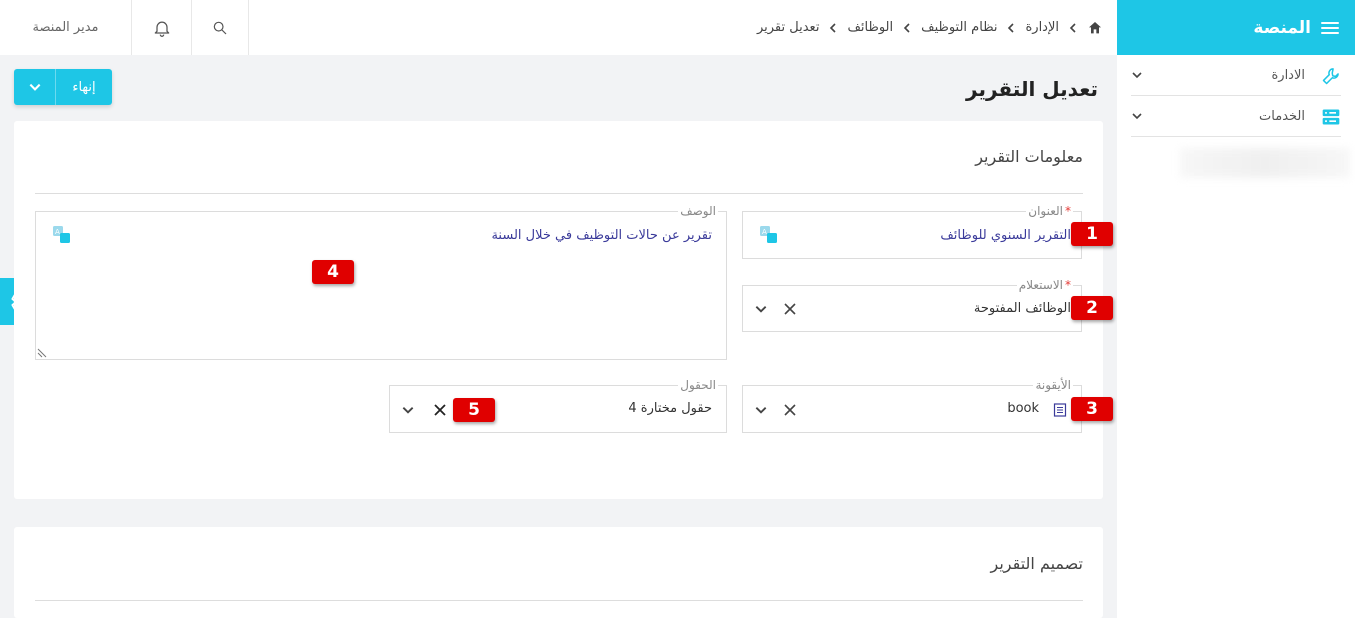 This screenshot has height=618, width=1355. I want to click on breadcrumb-item-hiring-system: نظام التوظيف, so click(959, 27).